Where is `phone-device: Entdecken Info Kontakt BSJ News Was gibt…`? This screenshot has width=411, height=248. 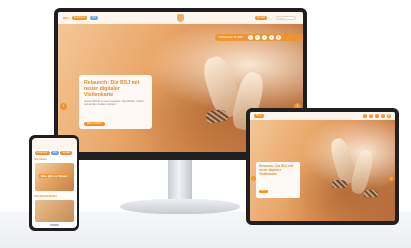
phone-device: Entdecken Info Kontakt BSJ News Was gibt… is located at coordinates (54, 183).